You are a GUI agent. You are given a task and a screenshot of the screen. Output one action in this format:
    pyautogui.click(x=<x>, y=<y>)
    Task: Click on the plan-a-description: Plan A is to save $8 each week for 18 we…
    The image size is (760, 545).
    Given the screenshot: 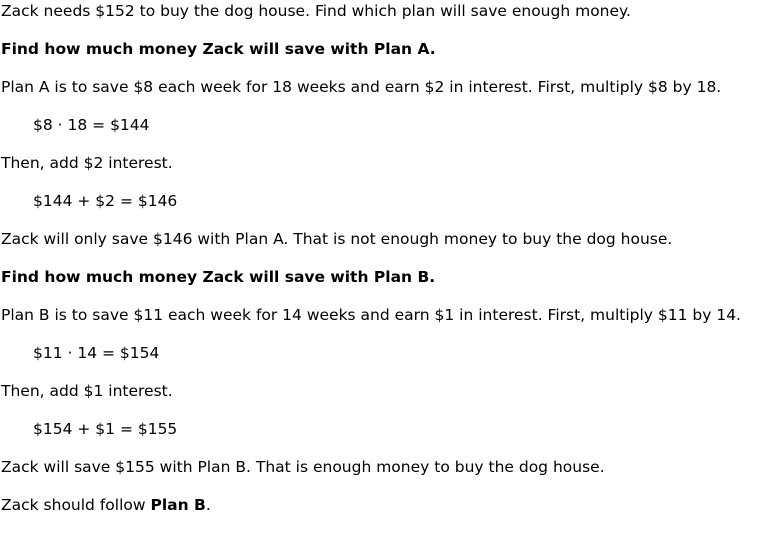 What is the action you would take?
    pyautogui.click(x=361, y=87)
    